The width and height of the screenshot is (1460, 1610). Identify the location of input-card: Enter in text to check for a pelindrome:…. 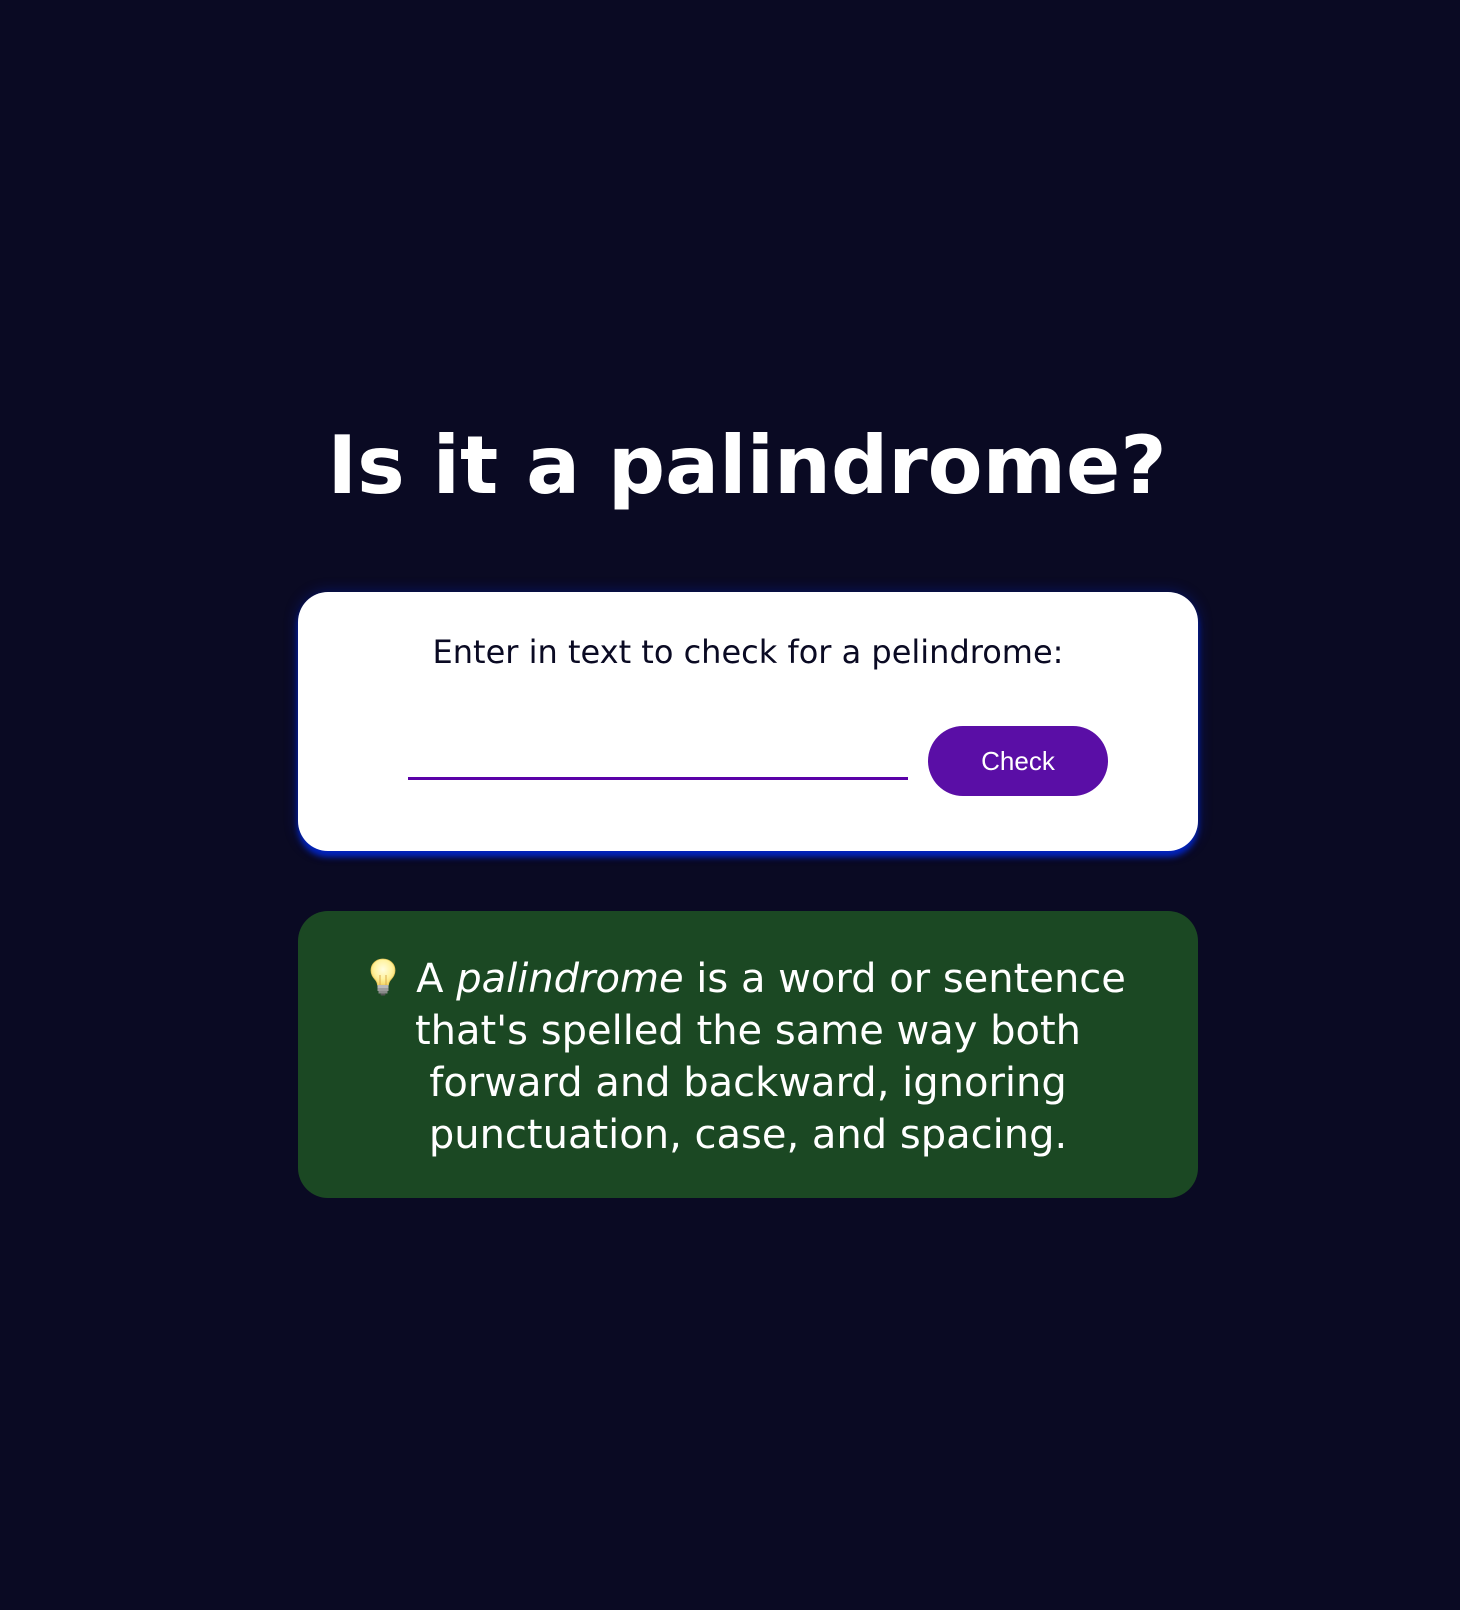
(748, 721).